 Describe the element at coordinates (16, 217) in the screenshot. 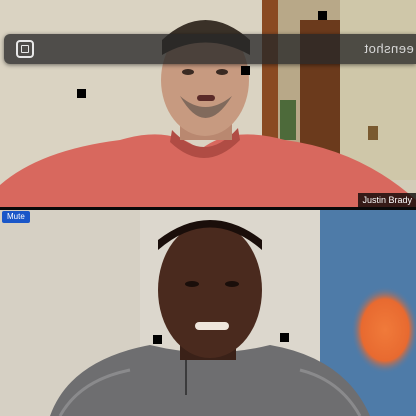

I see `mute-badge: Mute` at that location.